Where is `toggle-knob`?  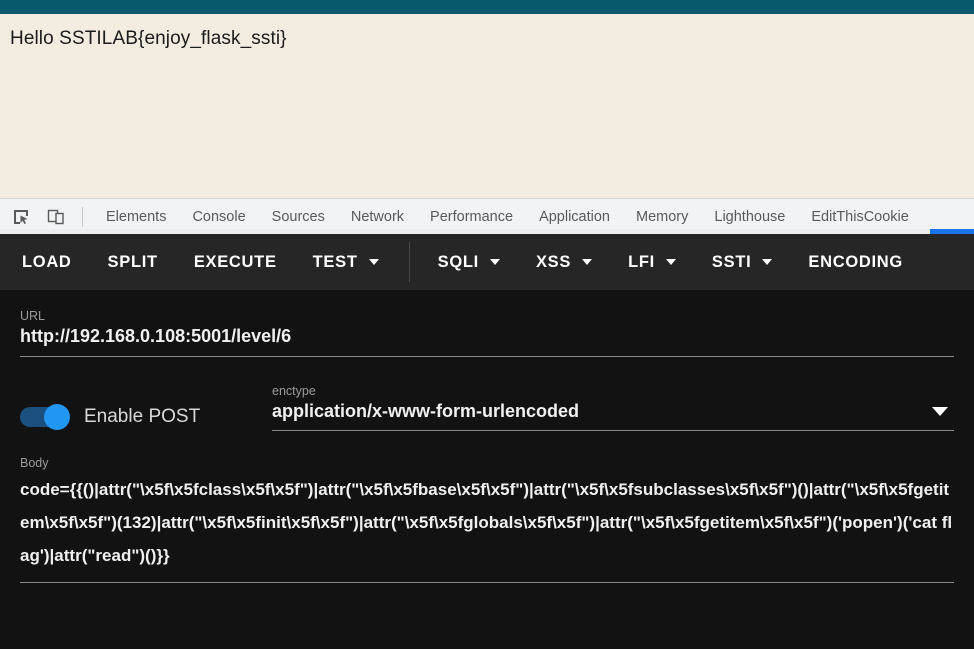
toggle-knob is located at coordinates (57, 417).